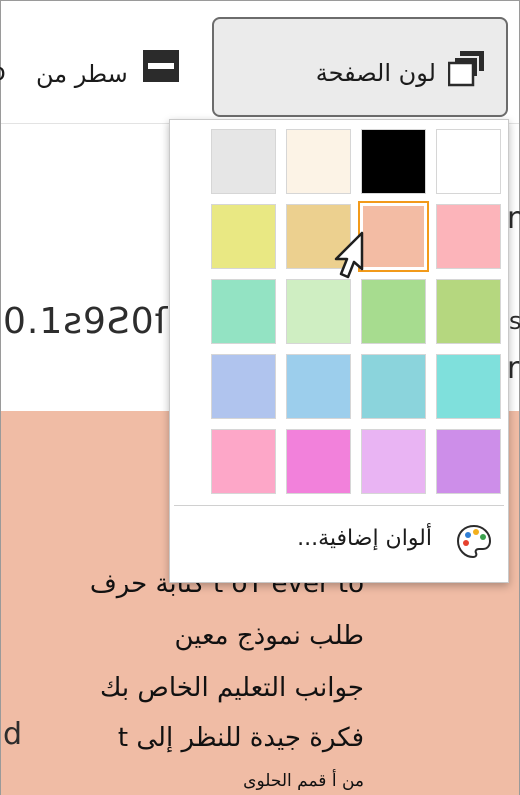 This screenshot has height=795, width=520. What do you see at coordinates (468, 386) in the screenshot?
I see `swatch-turquoise` at bounding box center [468, 386].